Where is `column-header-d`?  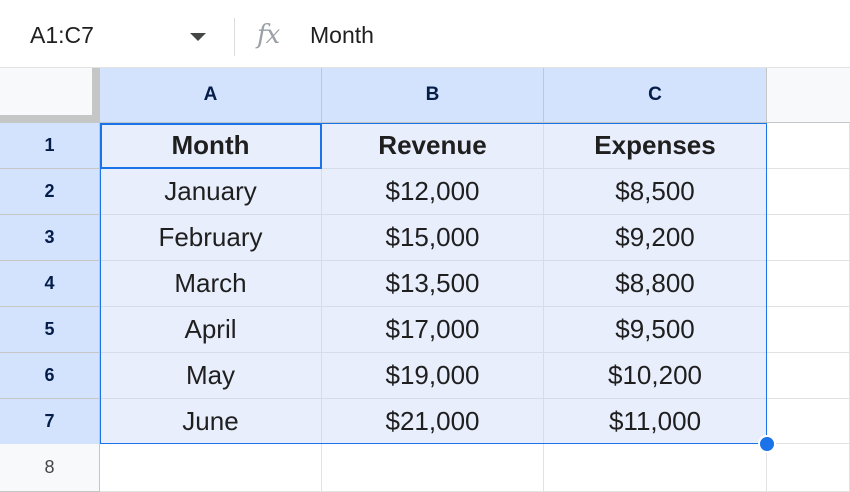 column-header-d is located at coordinates (808, 95).